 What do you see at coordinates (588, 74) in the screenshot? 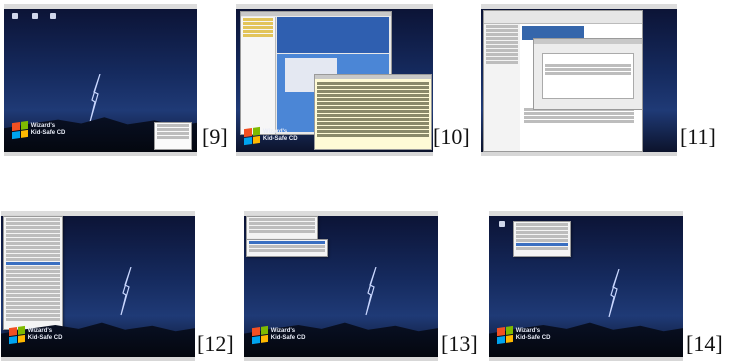
I see `dialog-window` at bounding box center [588, 74].